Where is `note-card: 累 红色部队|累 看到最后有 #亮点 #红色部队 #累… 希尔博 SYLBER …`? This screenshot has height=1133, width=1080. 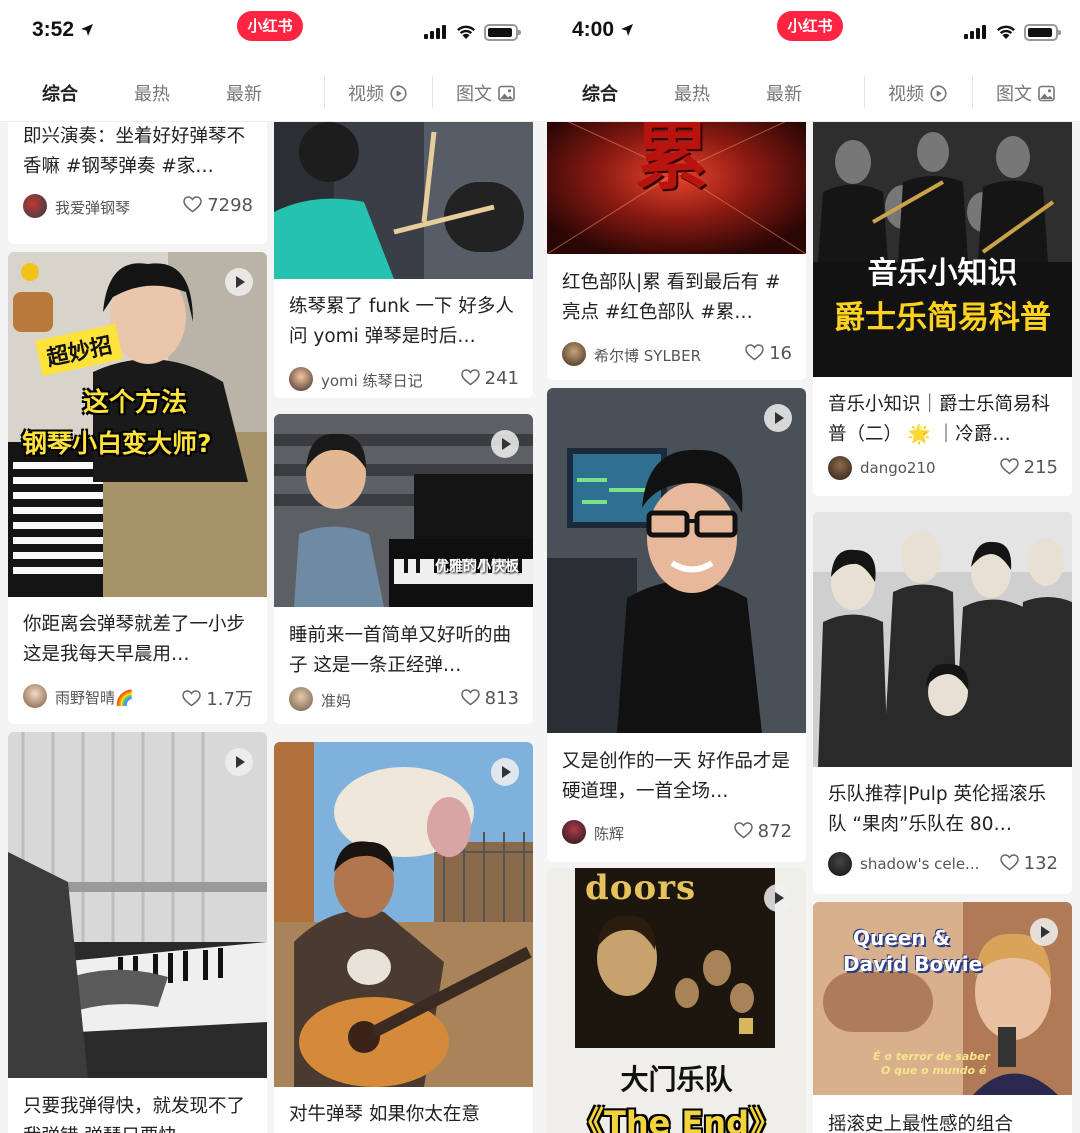 note-card: 累 红色部队|累 看到最后有 #亮点 #红色部队 #累… 希尔博 SYLBER … is located at coordinates (676, 251).